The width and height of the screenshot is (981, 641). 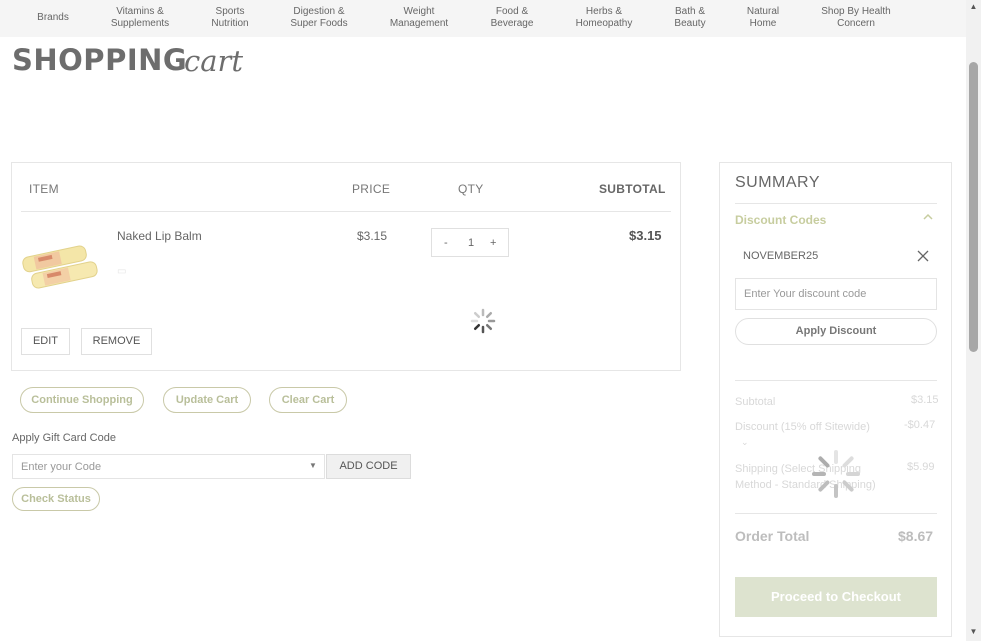 I want to click on page-title-script: cart, so click(x=214, y=61).